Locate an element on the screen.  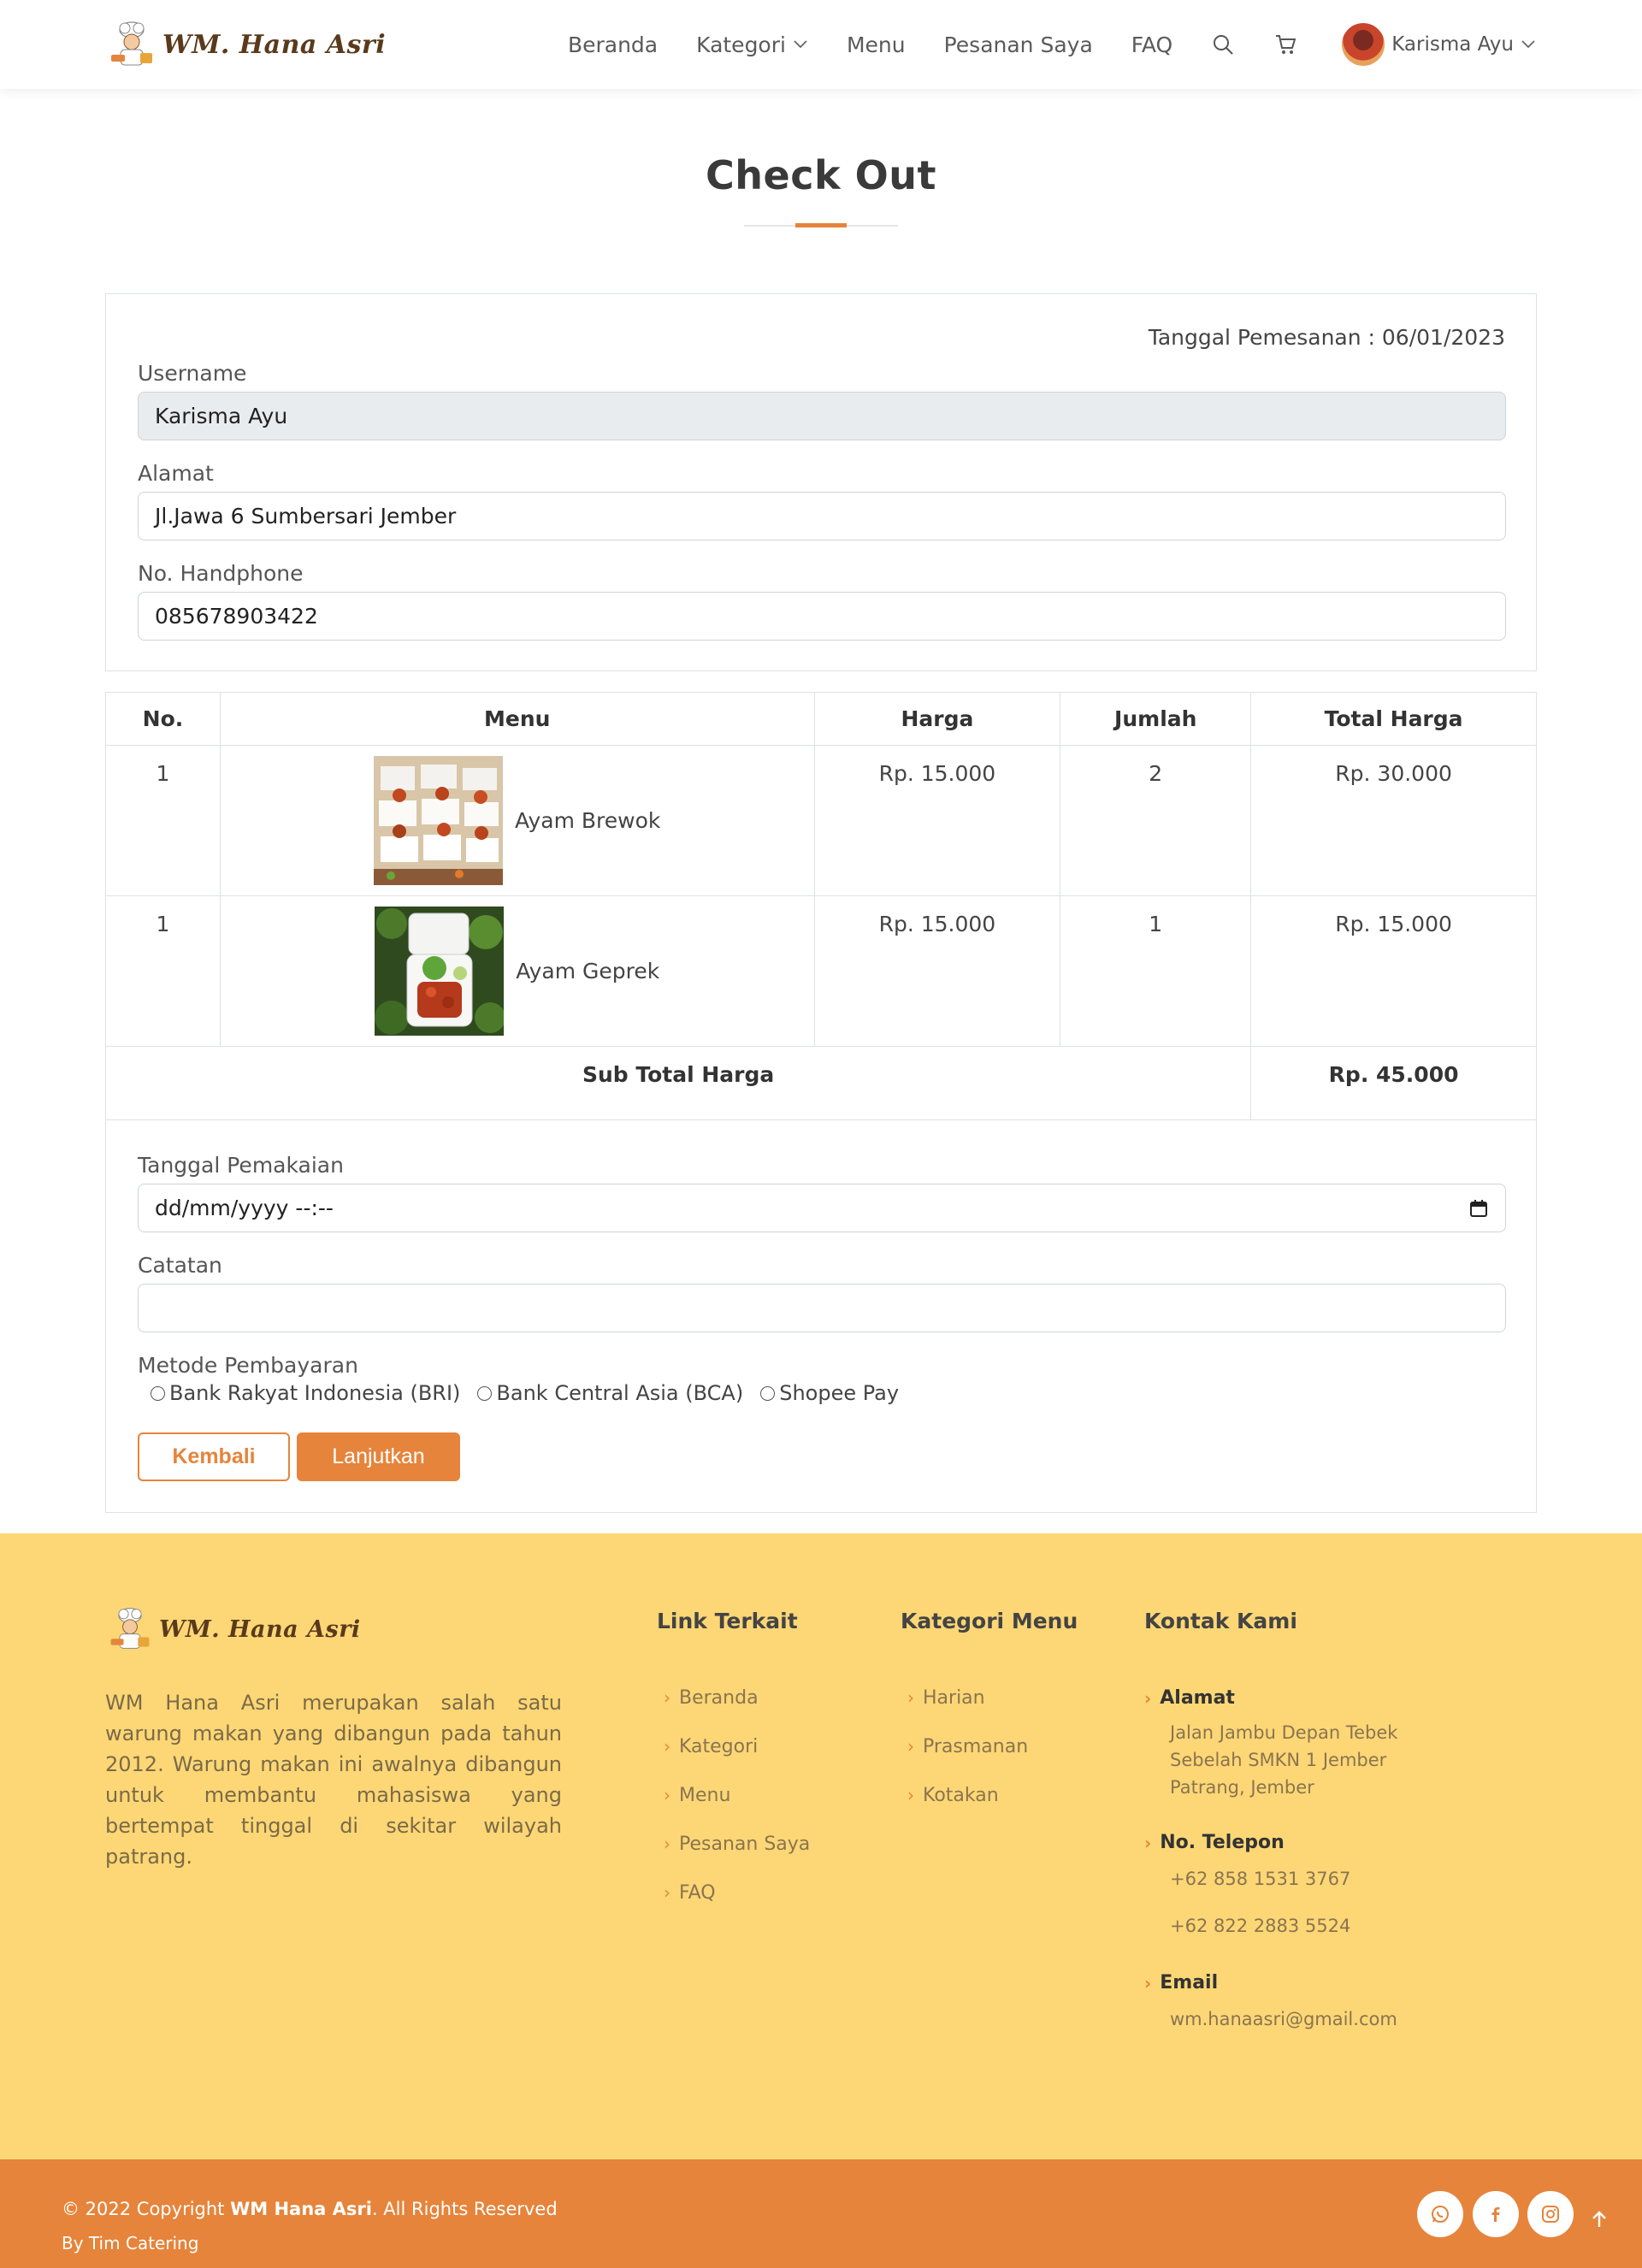
notes-input is located at coordinates (822, 1308).